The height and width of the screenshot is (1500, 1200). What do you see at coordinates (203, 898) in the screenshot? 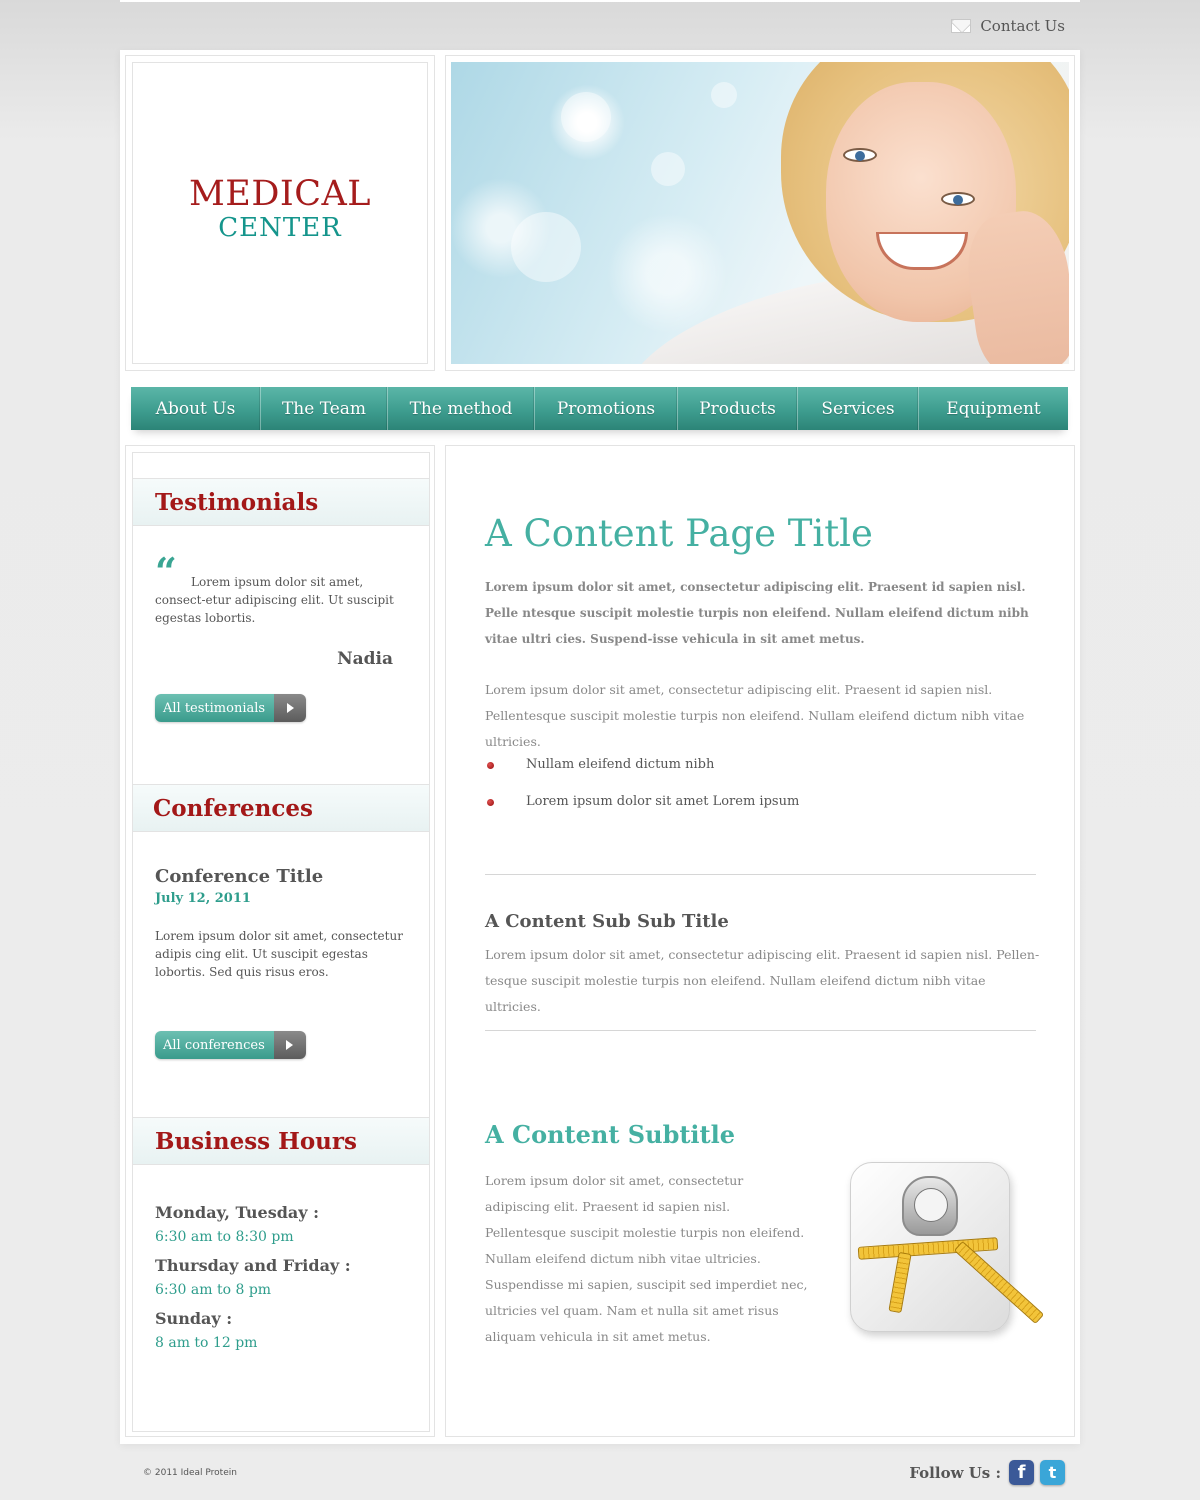
I see `conference-date: July 12, 2011` at bounding box center [203, 898].